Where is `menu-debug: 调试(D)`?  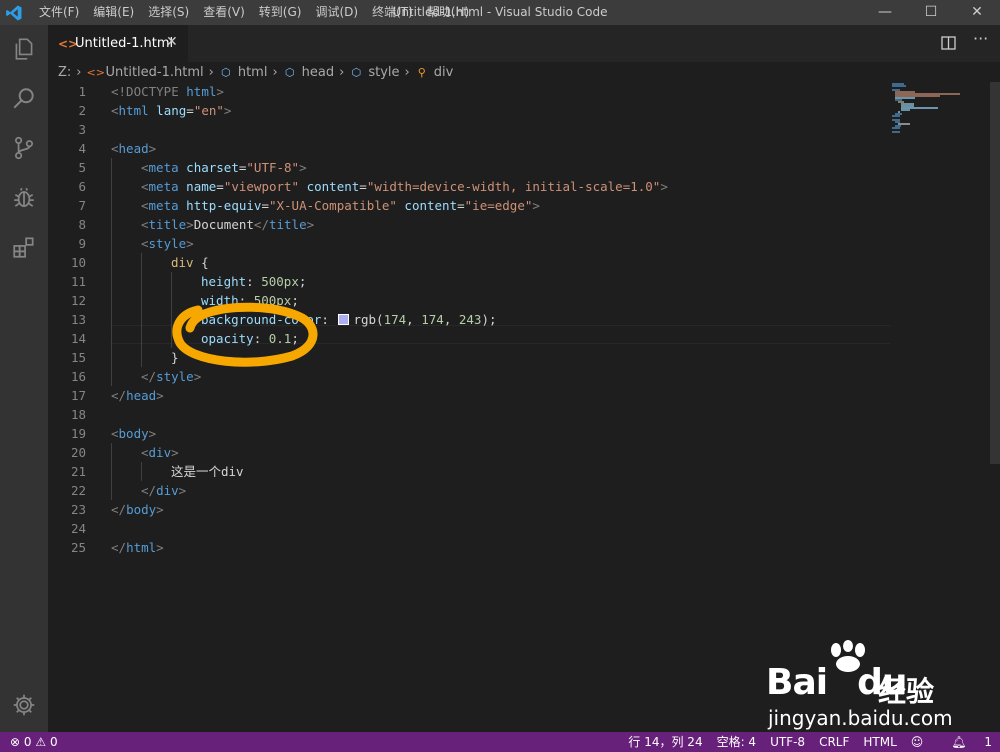 menu-debug: 调试(D) is located at coordinates (336, 12).